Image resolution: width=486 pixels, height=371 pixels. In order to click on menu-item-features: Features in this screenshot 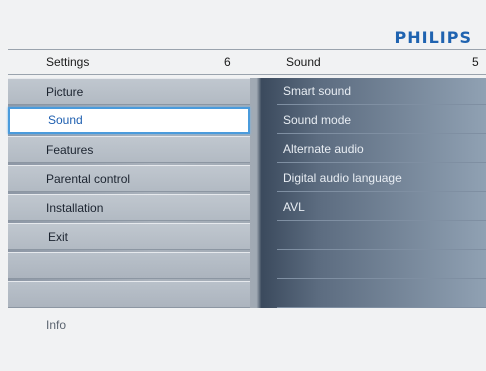, I will do `click(129, 149)`.